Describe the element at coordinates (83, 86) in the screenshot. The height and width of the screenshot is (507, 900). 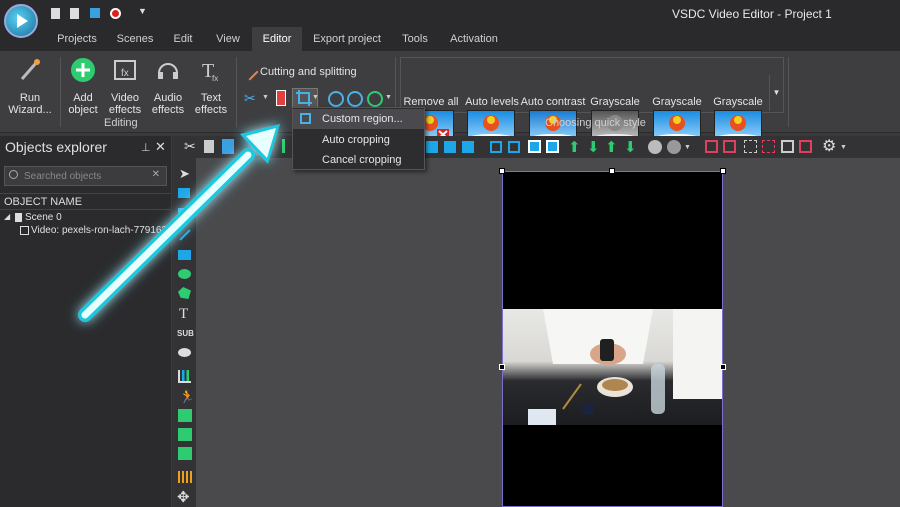
I see `add-object-button: Add object` at that location.